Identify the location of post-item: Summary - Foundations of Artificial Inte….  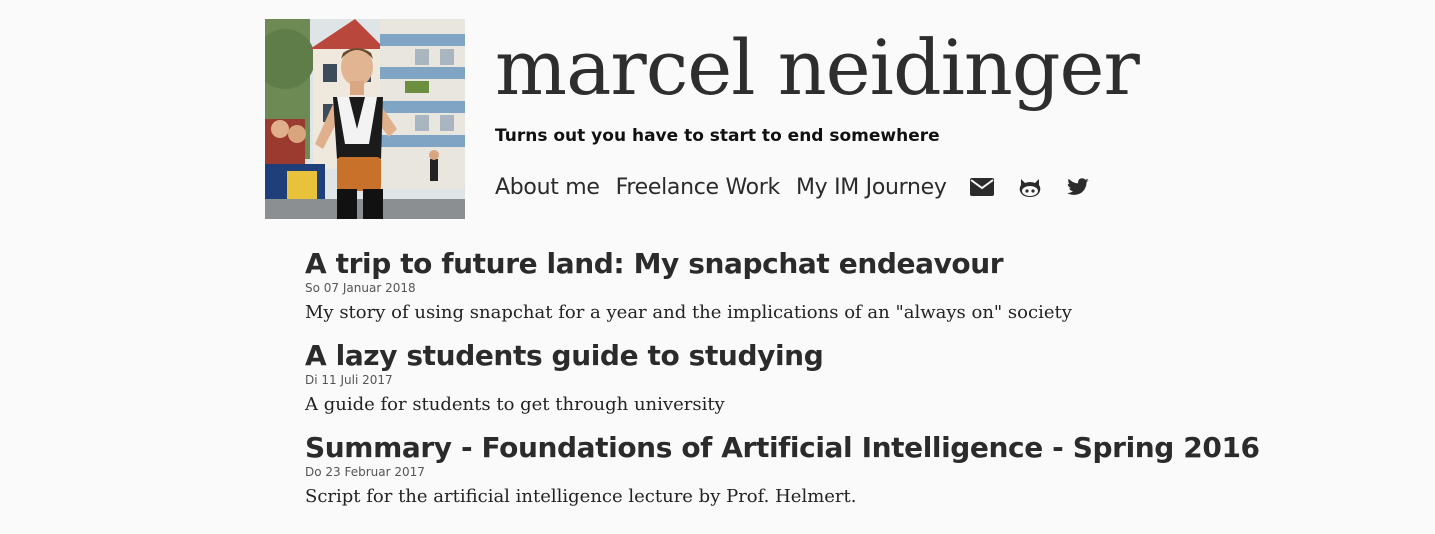
(805, 469).